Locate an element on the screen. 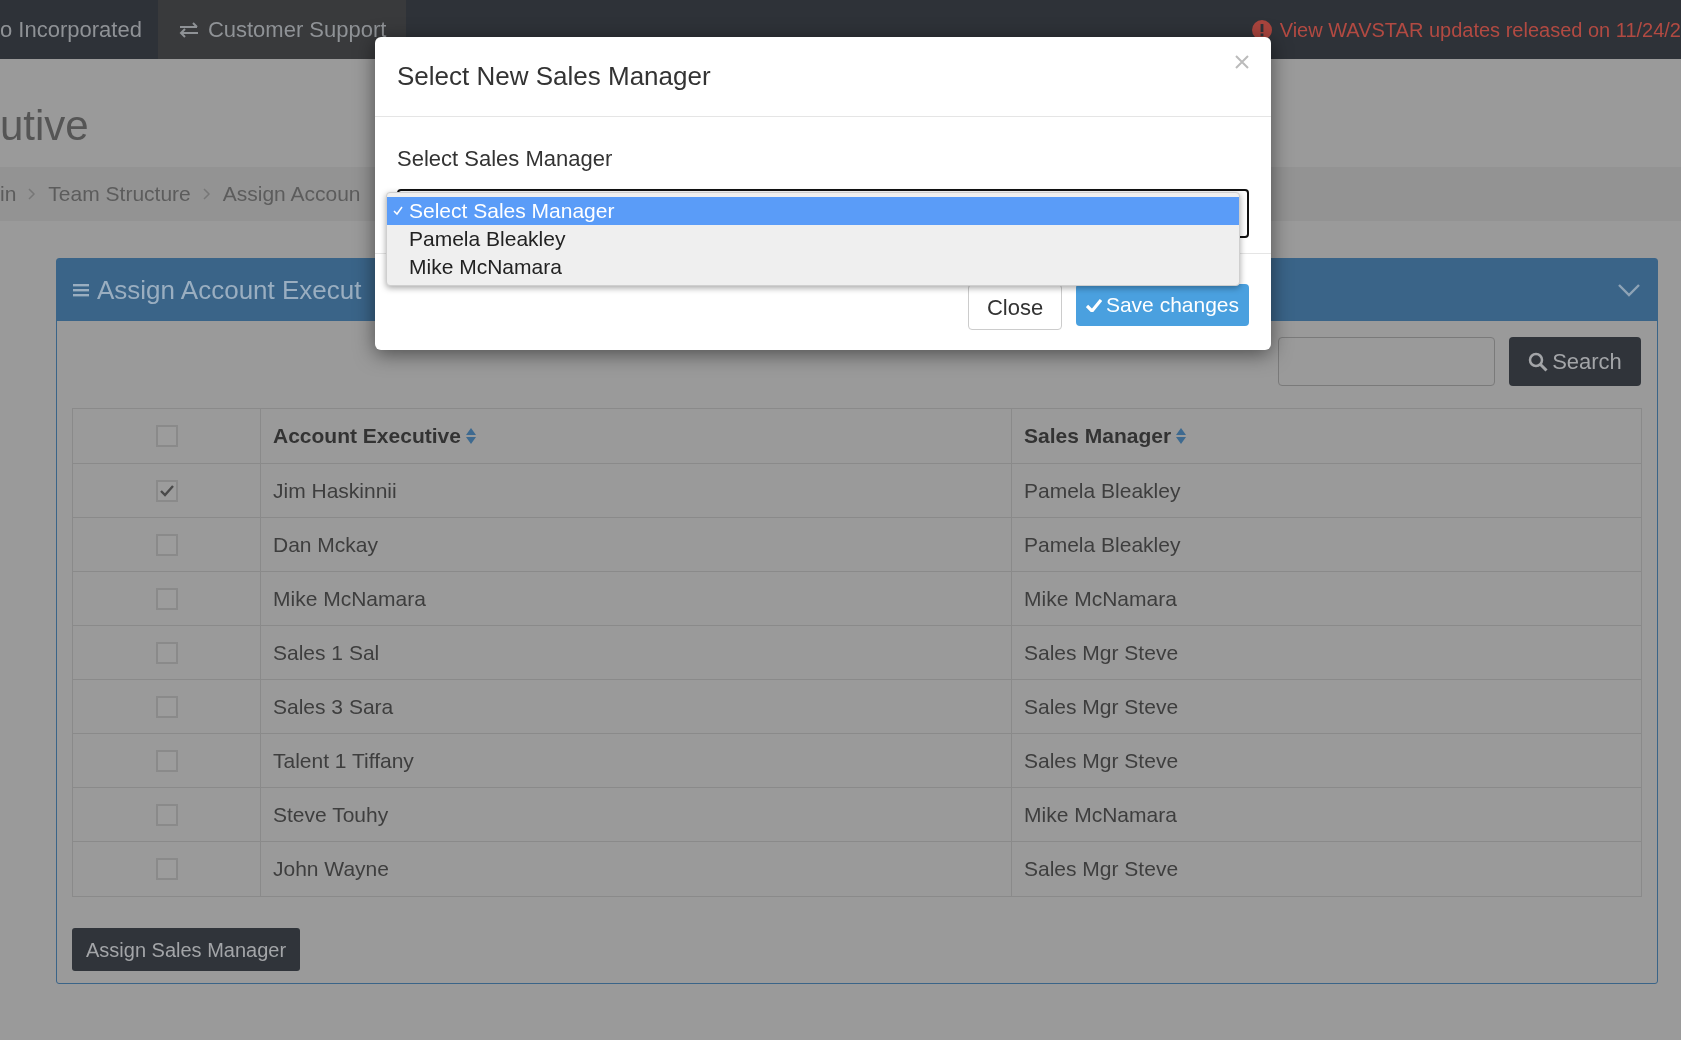  table-cell-text: Sales 3 Sara is located at coordinates (333, 706).